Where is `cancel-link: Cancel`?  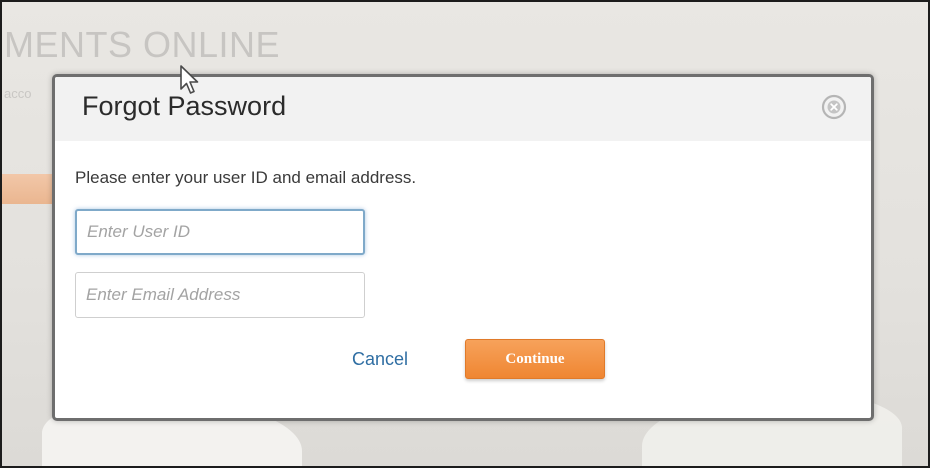
cancel-link: Cancel is located at coordinates (380, 359).